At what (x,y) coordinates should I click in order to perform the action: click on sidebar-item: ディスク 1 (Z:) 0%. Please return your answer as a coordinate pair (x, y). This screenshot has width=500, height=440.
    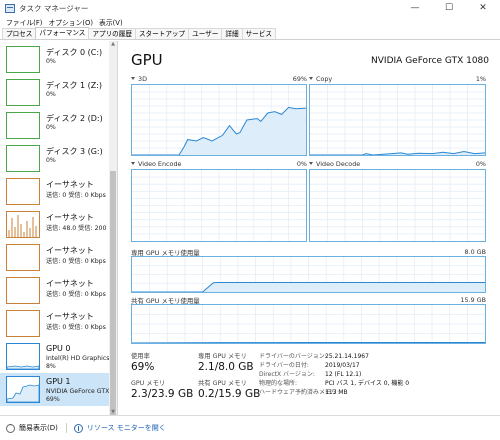
    Looking at the image, I should click on (54, 92).